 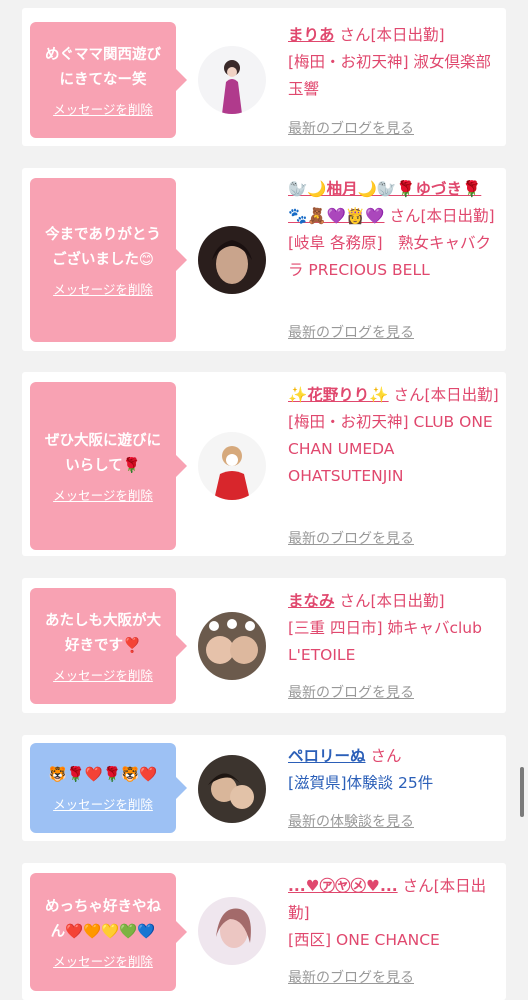 What do you see at coordinates (103, 775) in the screenshot?
I see `message-text: 🐯🌹❤️🌹🐯❤️` at bounding box center [103, 775].